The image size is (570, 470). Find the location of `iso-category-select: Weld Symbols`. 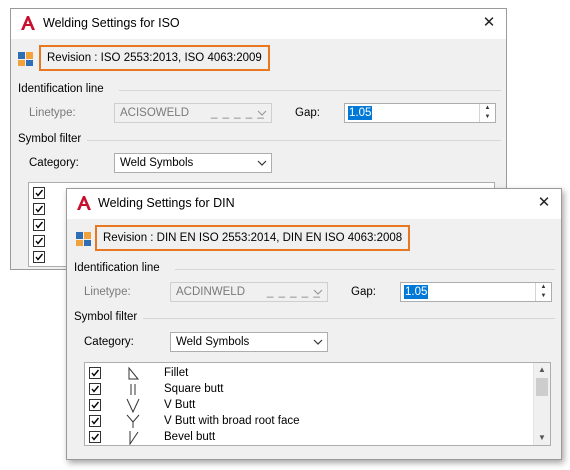

iso-category-select: Weld Symbols is located at coordinates (193, 163).